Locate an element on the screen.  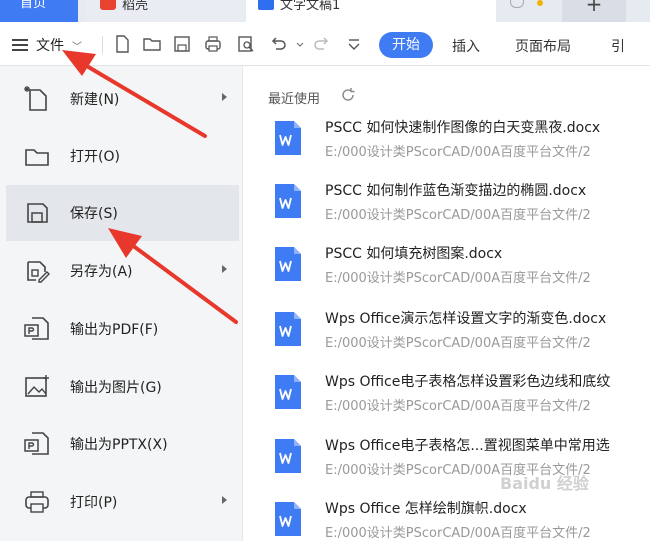
hamburger-icon is located at coordinates (20, 45).